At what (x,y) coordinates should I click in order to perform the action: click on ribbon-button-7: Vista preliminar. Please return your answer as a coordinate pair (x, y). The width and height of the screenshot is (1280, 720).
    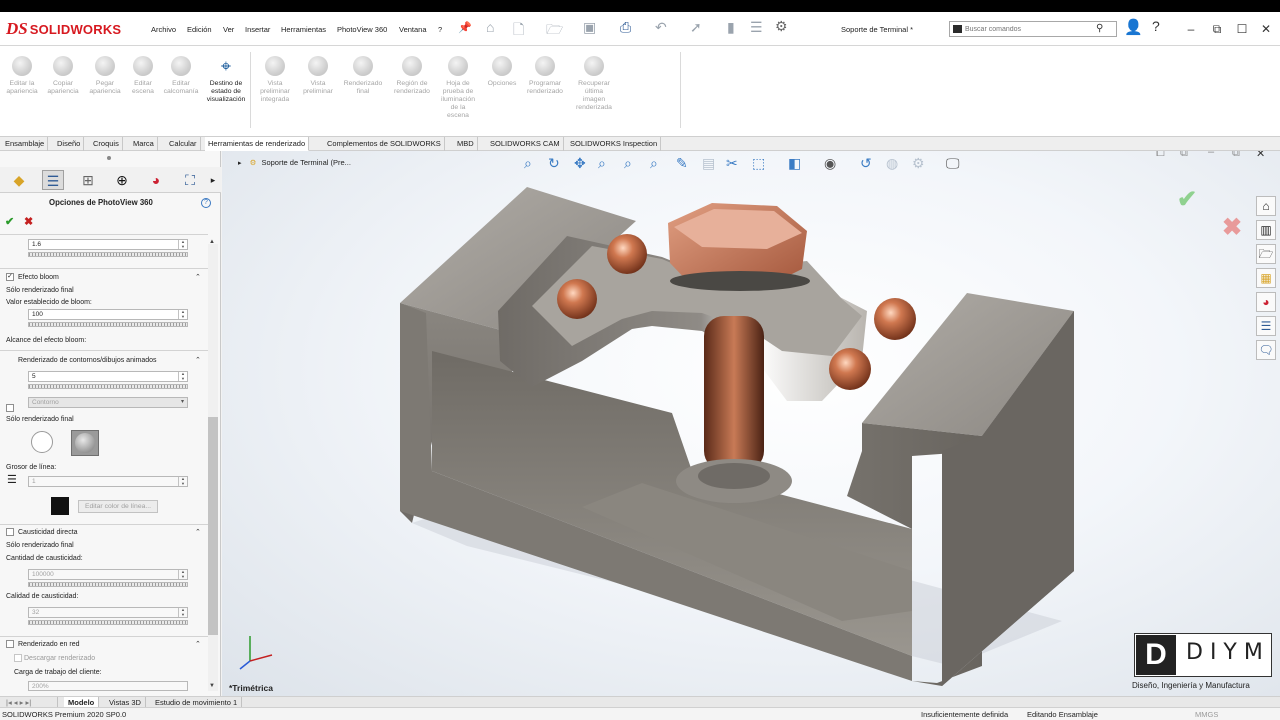
    Looking at the image, I should click on (318, 74).